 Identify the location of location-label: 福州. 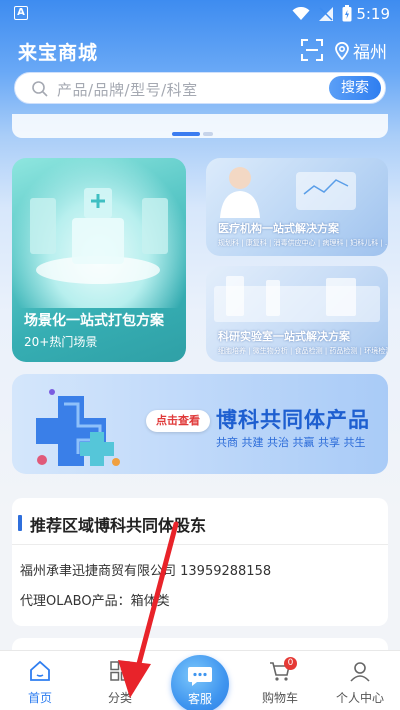
(370, 53).